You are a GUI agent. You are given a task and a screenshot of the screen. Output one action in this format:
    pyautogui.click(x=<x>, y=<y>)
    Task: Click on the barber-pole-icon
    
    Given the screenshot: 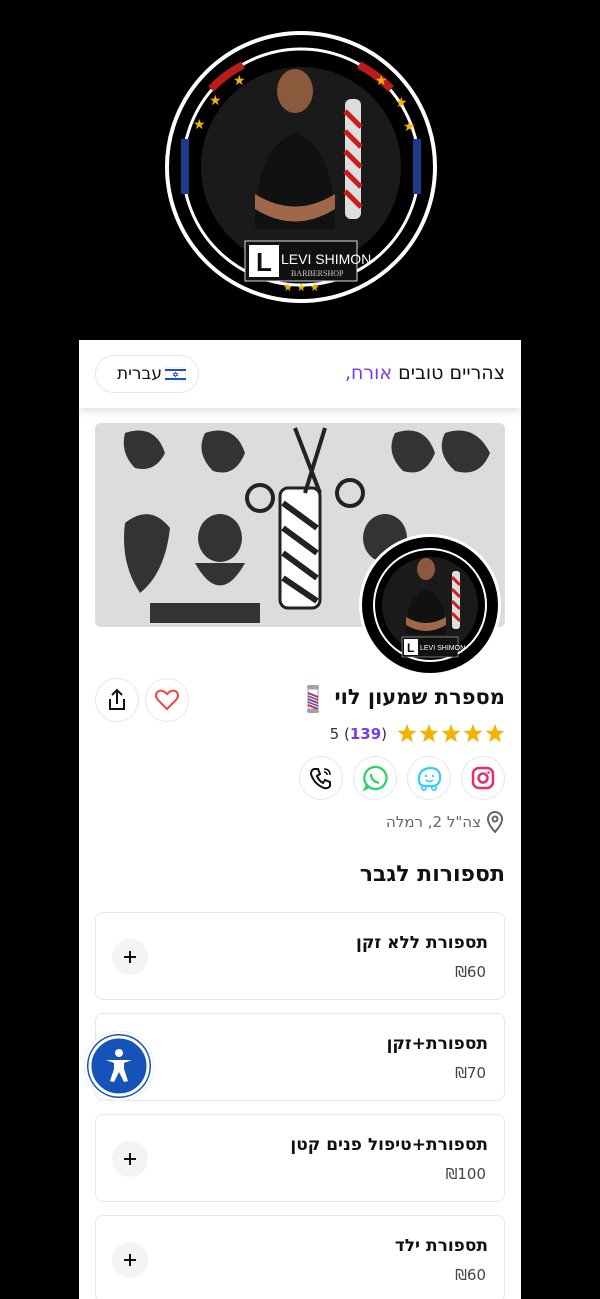 What is the action you would take?
    pyautogui.click(x=313, y=699)
    